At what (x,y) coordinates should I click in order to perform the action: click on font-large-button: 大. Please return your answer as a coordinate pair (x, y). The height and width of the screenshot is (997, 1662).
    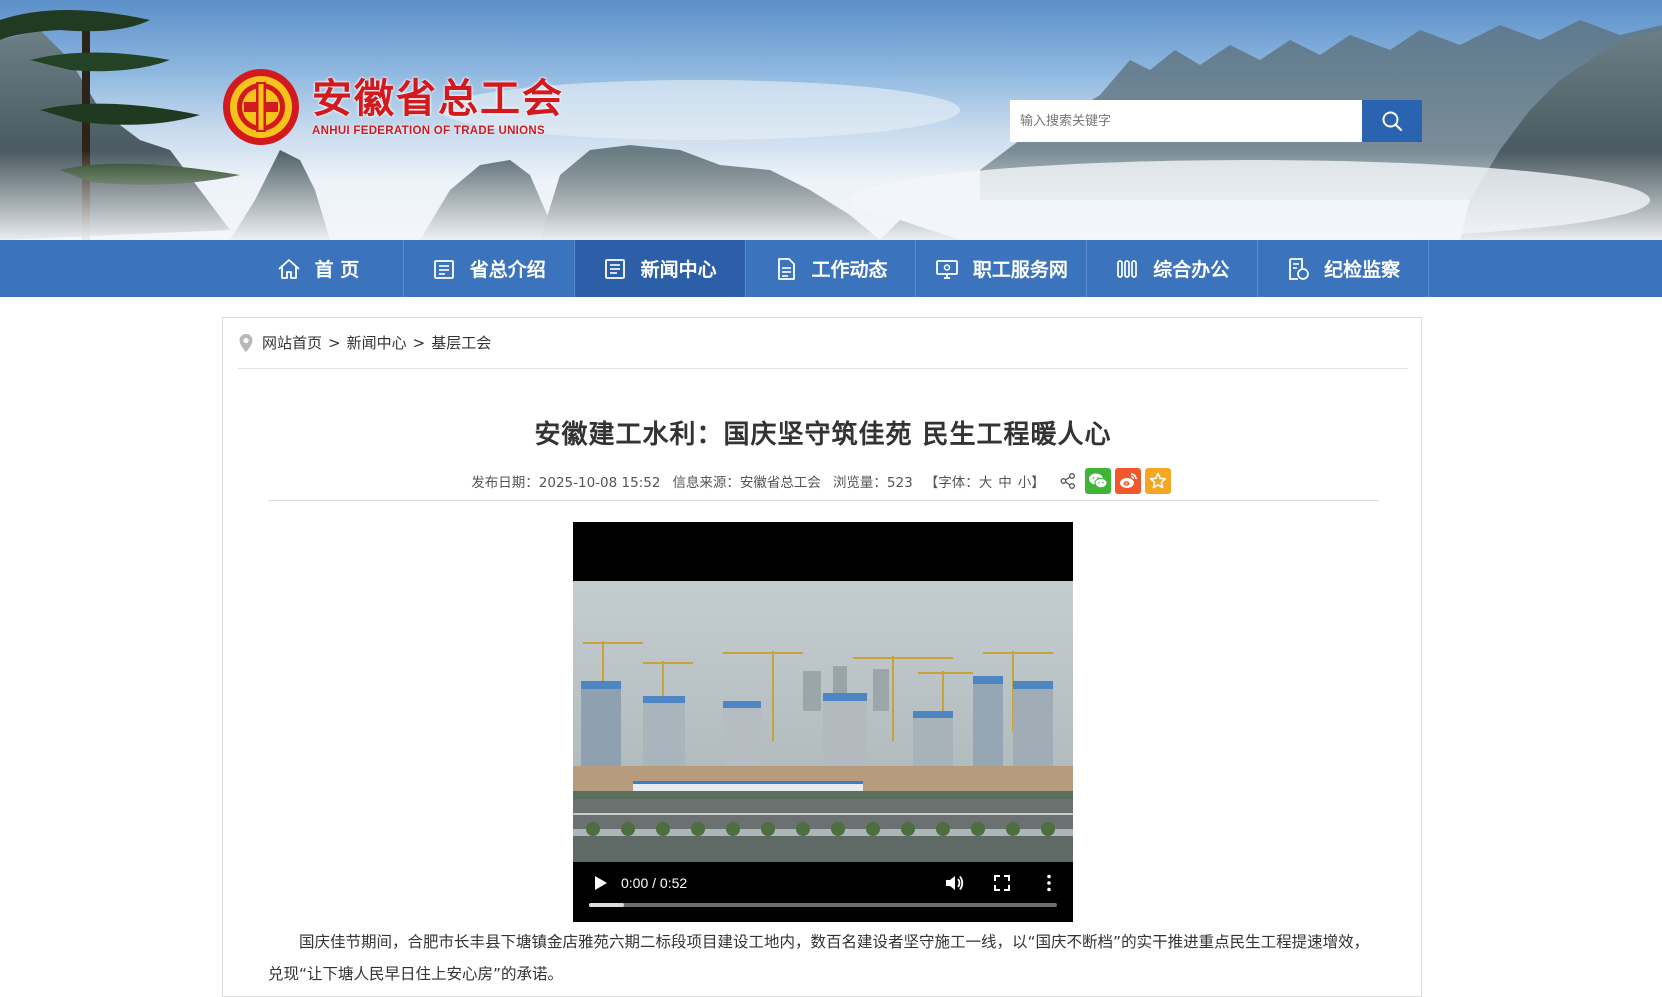
    Looking at the image, I should click on (986, 483).